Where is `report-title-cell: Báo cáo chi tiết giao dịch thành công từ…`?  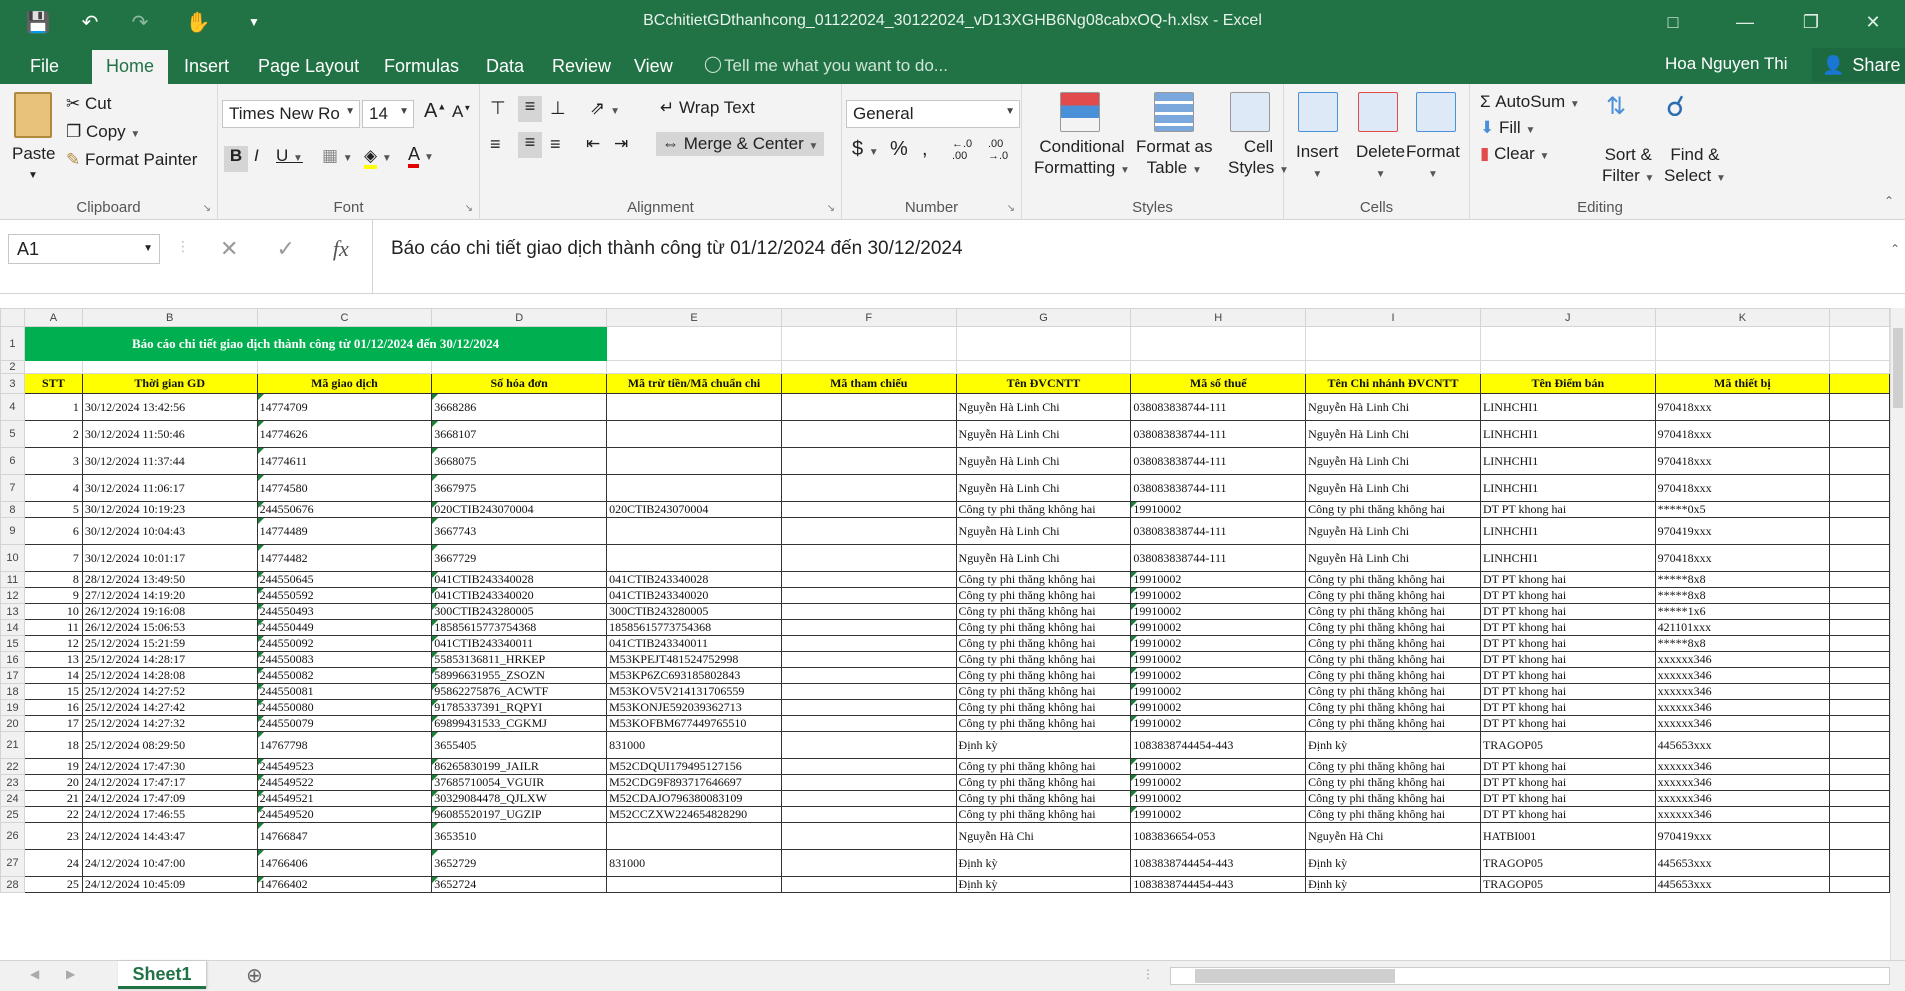
report-title-cell: Báo cáo chi tiết giao dịch thành công từ… is located at coordinates (315, 343).